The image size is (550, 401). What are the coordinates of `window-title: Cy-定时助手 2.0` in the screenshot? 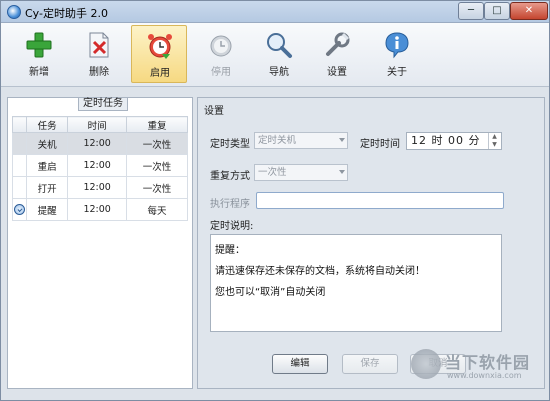 It's located at (66, 13).